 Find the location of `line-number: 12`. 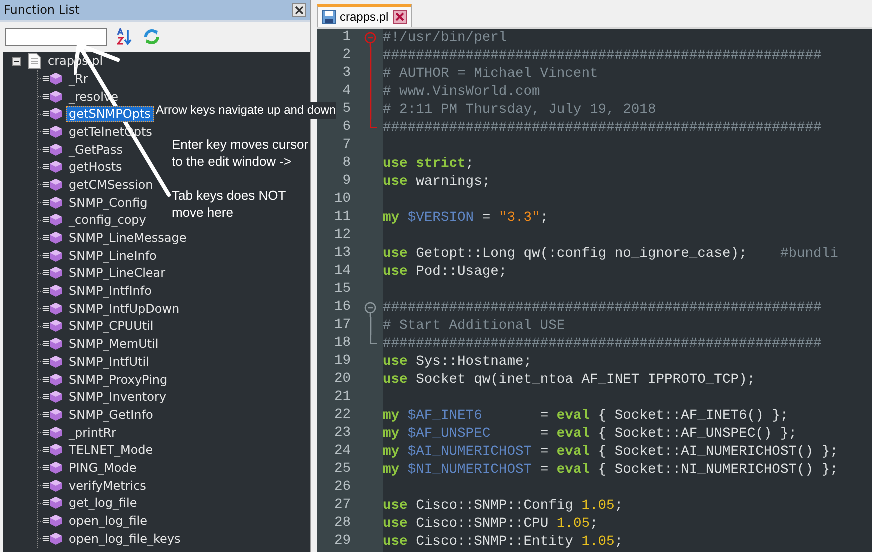

line-number: 12 is located at coordinates (342, 235).